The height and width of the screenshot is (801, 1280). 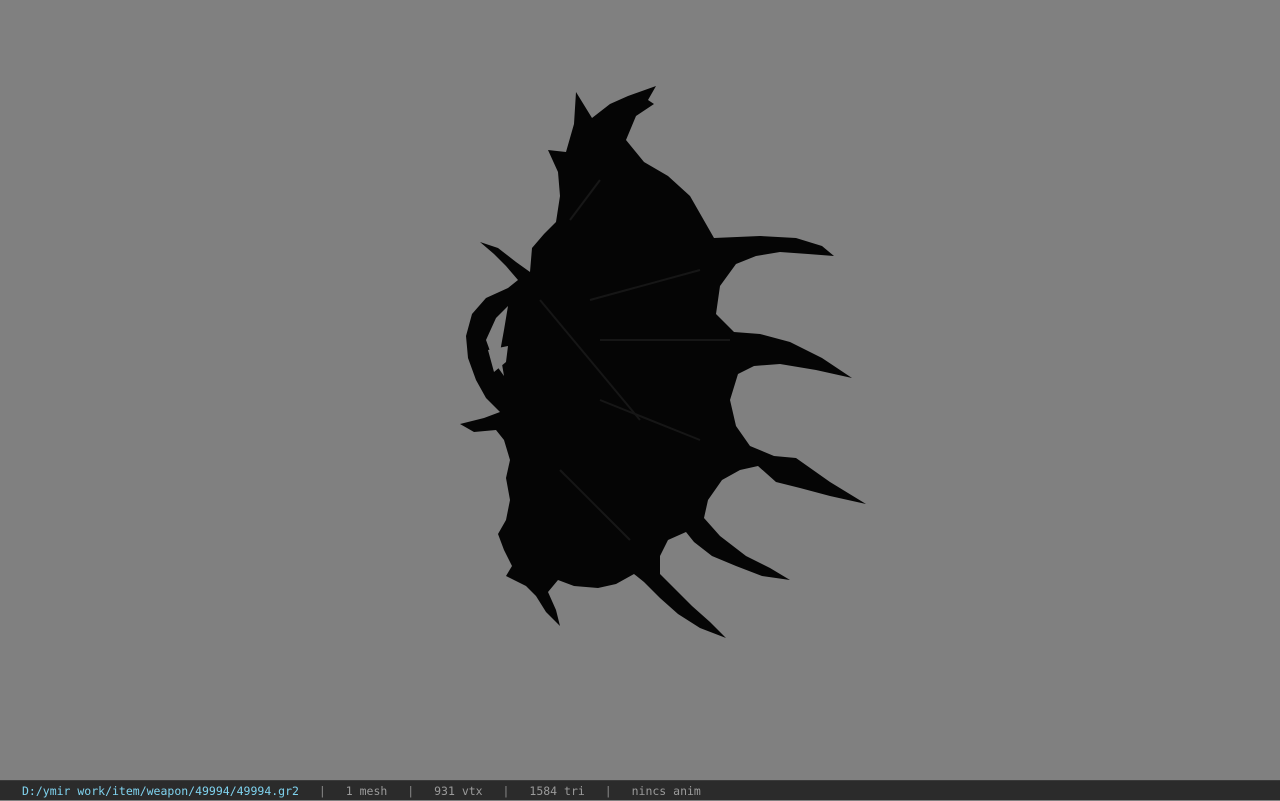 I want to click on vertex-count: 931 vtx, so click(x=458, y=791).